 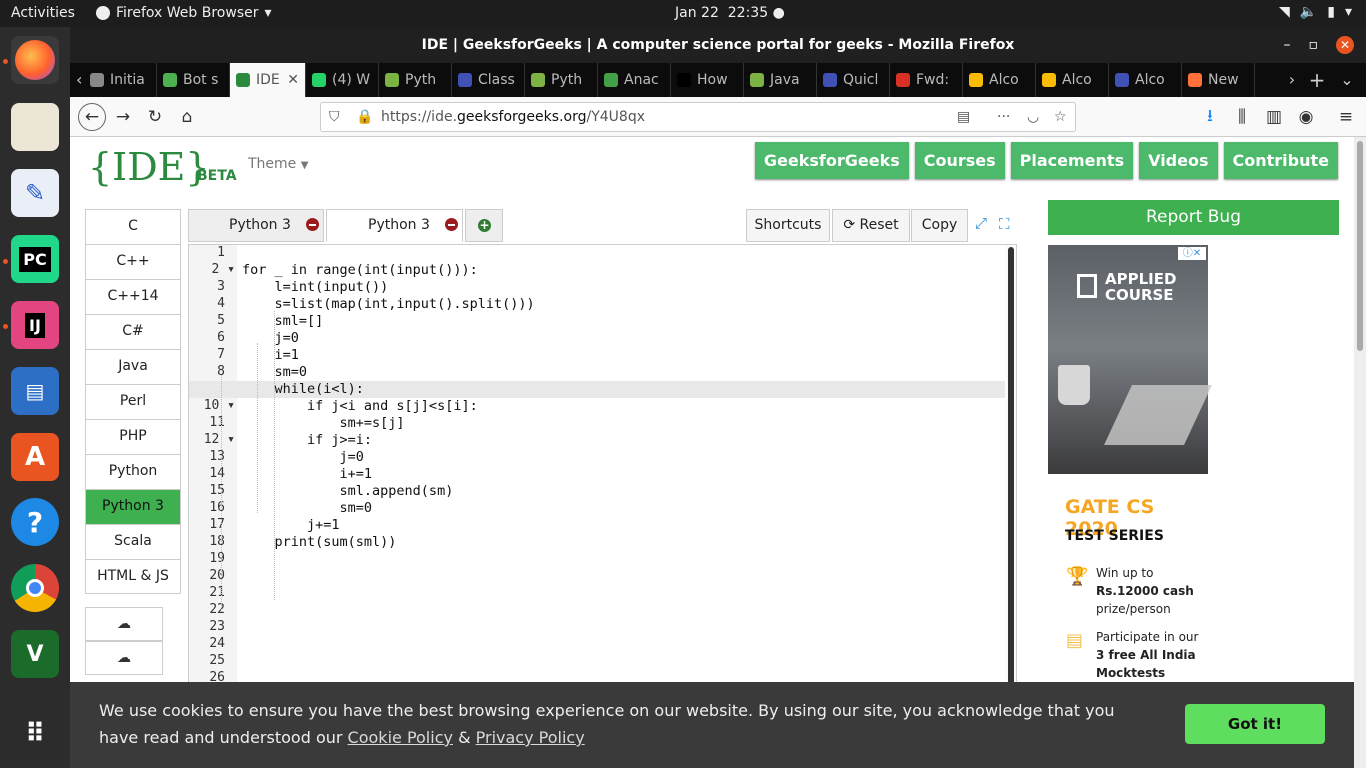 What do you see at coordinates (1003, 117) in the screenshot?
I see `page-actions-icon: ···` at bounding box center [1003, 117].